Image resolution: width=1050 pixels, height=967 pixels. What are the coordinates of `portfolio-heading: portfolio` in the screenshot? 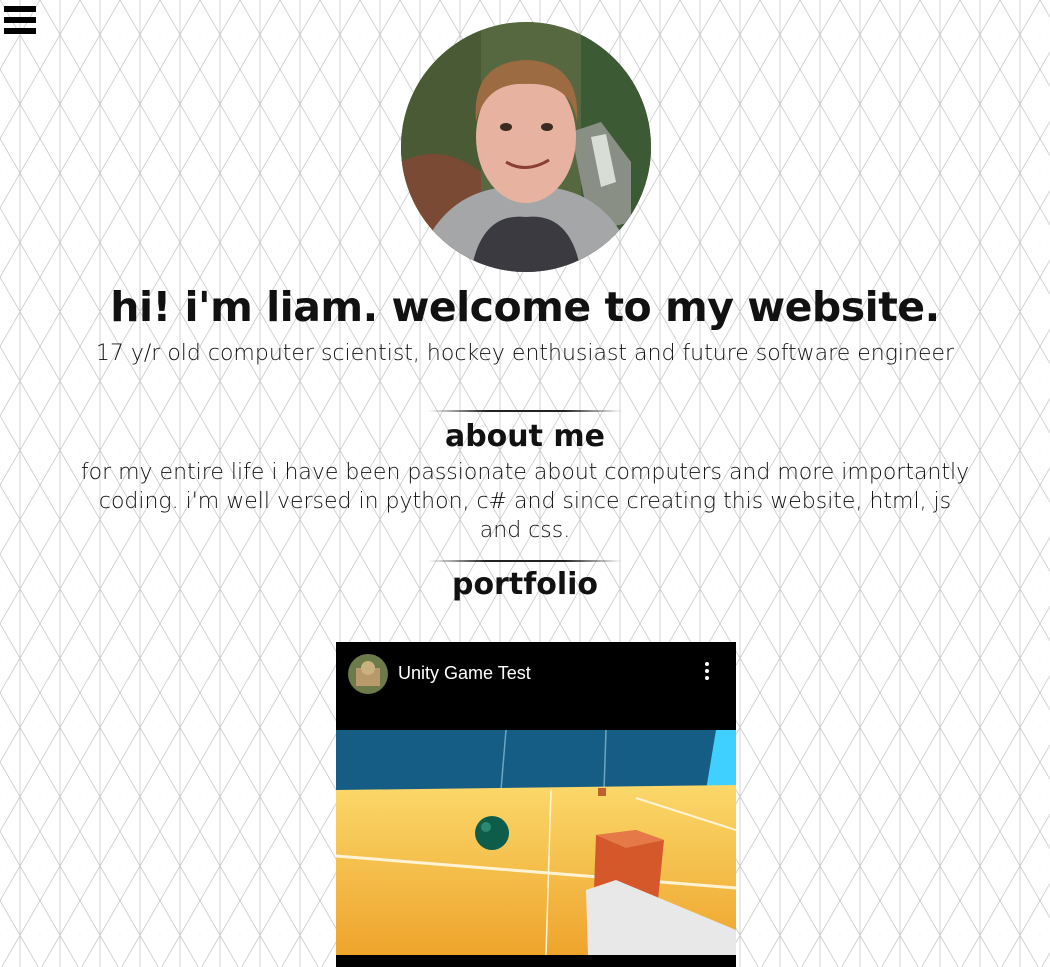 It's located at (525, 584).